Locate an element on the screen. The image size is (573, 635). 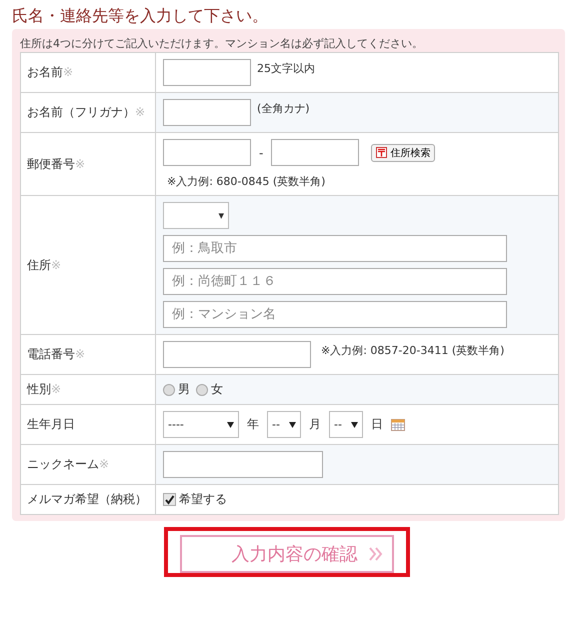
field-label: 生年月日 is located at coordinates (51, 424).